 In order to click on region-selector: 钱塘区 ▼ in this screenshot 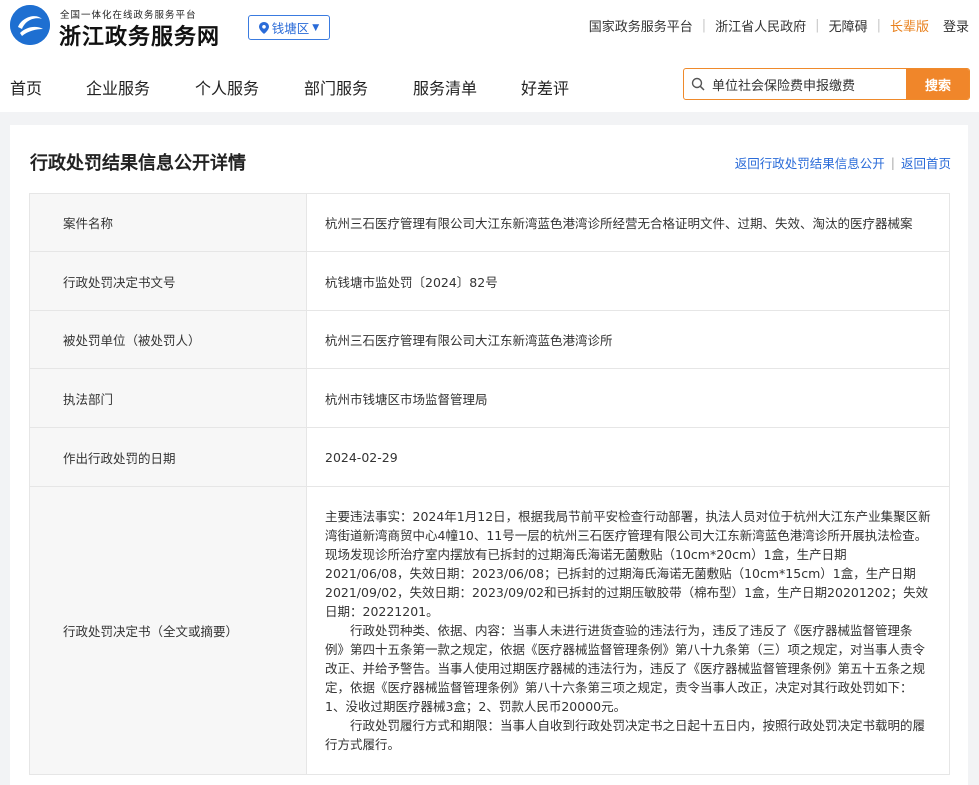, I will do `click(289, 27)`.